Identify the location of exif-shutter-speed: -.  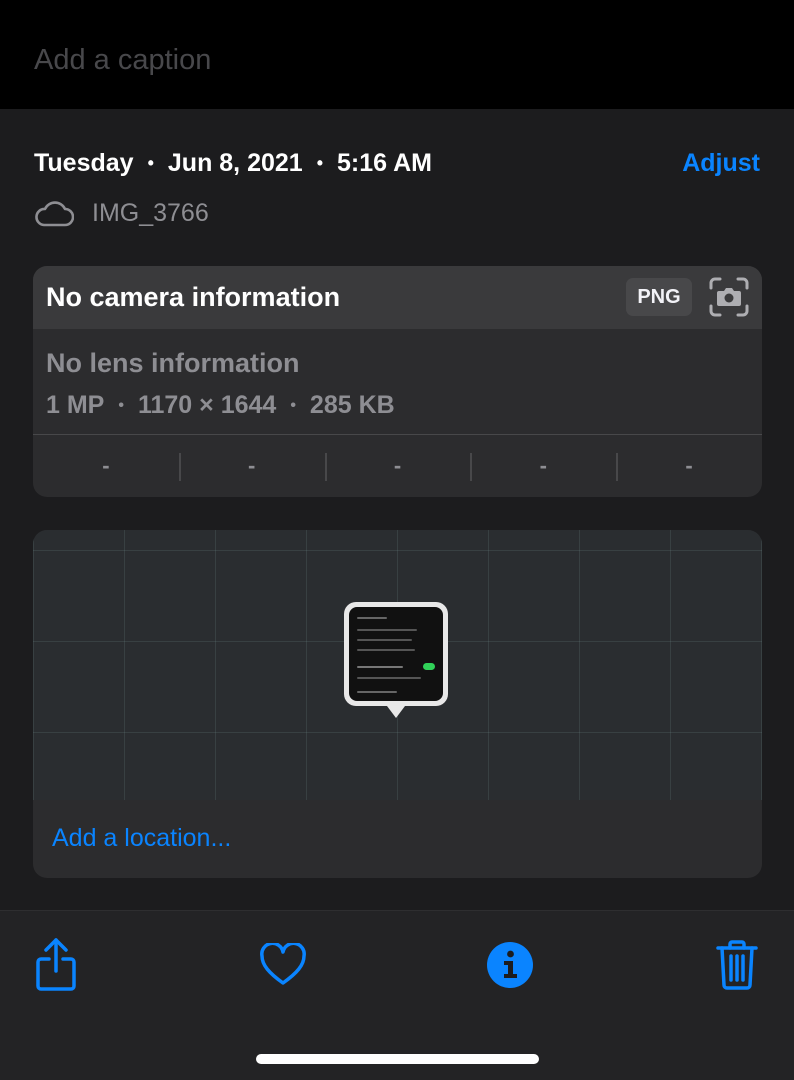
(689, 466).